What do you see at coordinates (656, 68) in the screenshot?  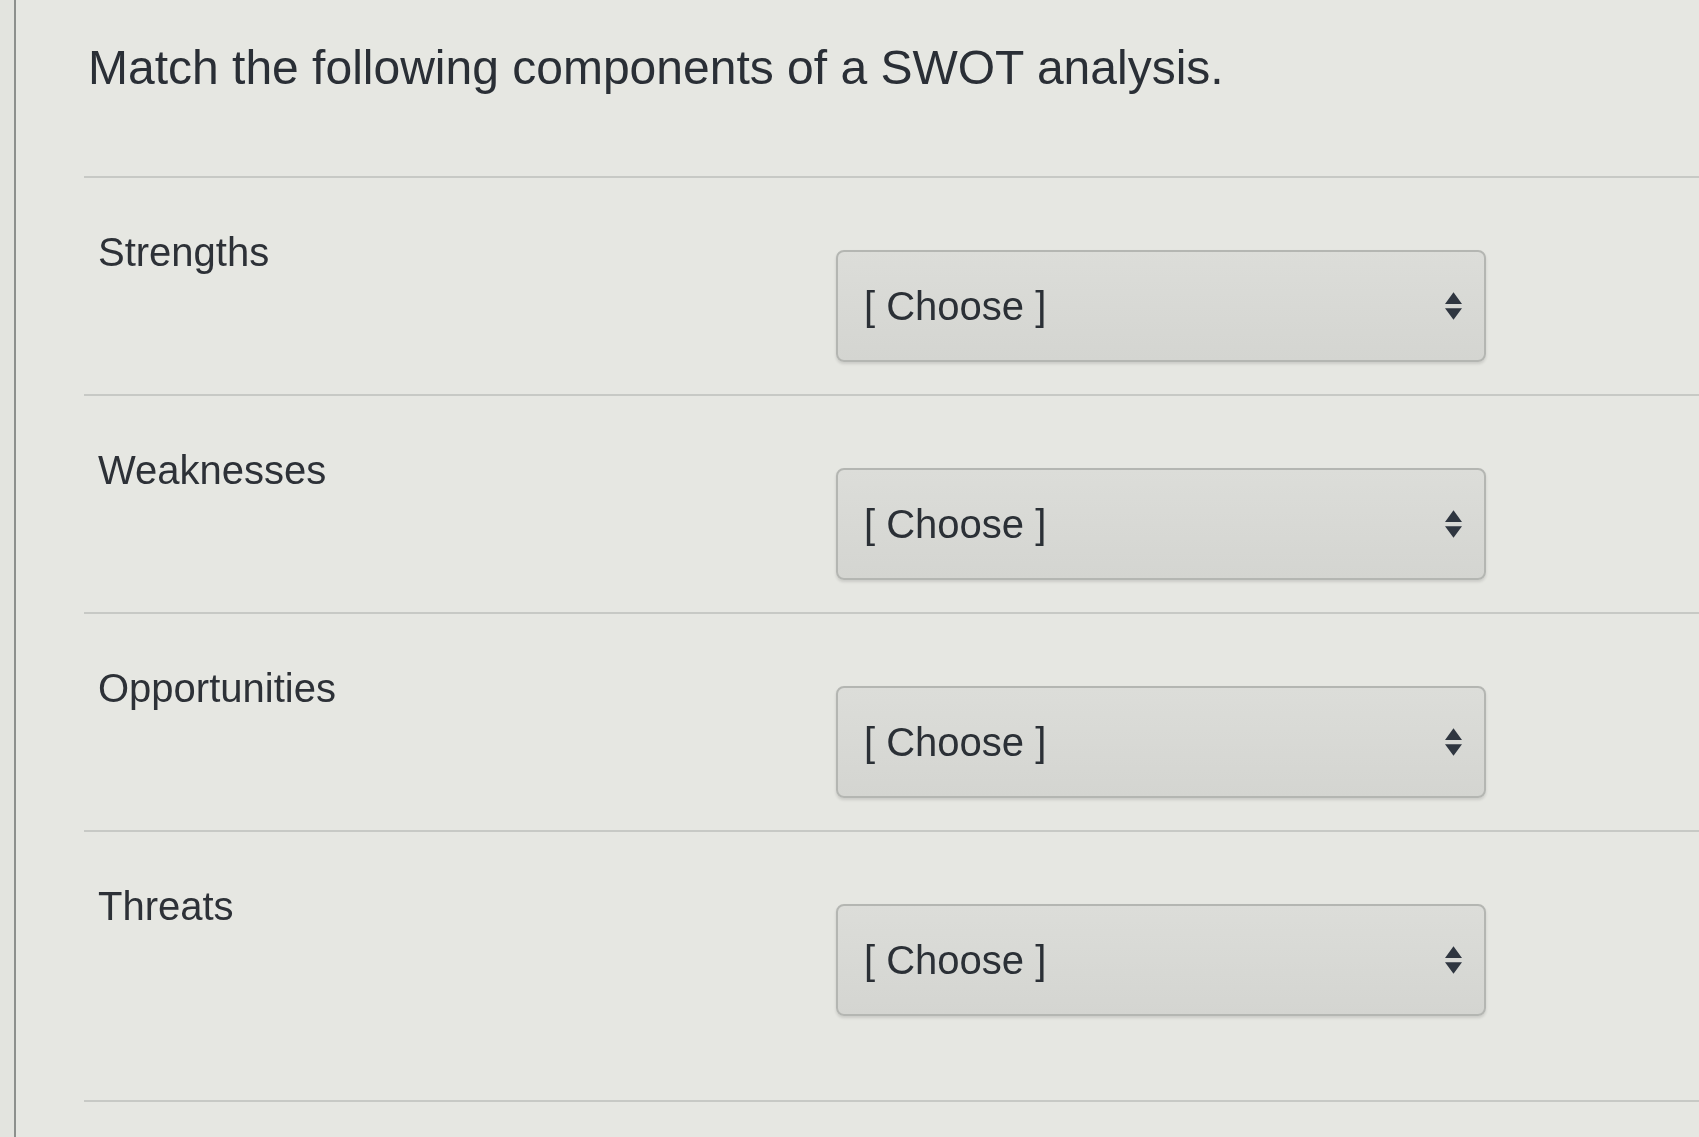 I see `question-text: Match the following components of a SWOT analysis.` at bounding box center [656, 68].